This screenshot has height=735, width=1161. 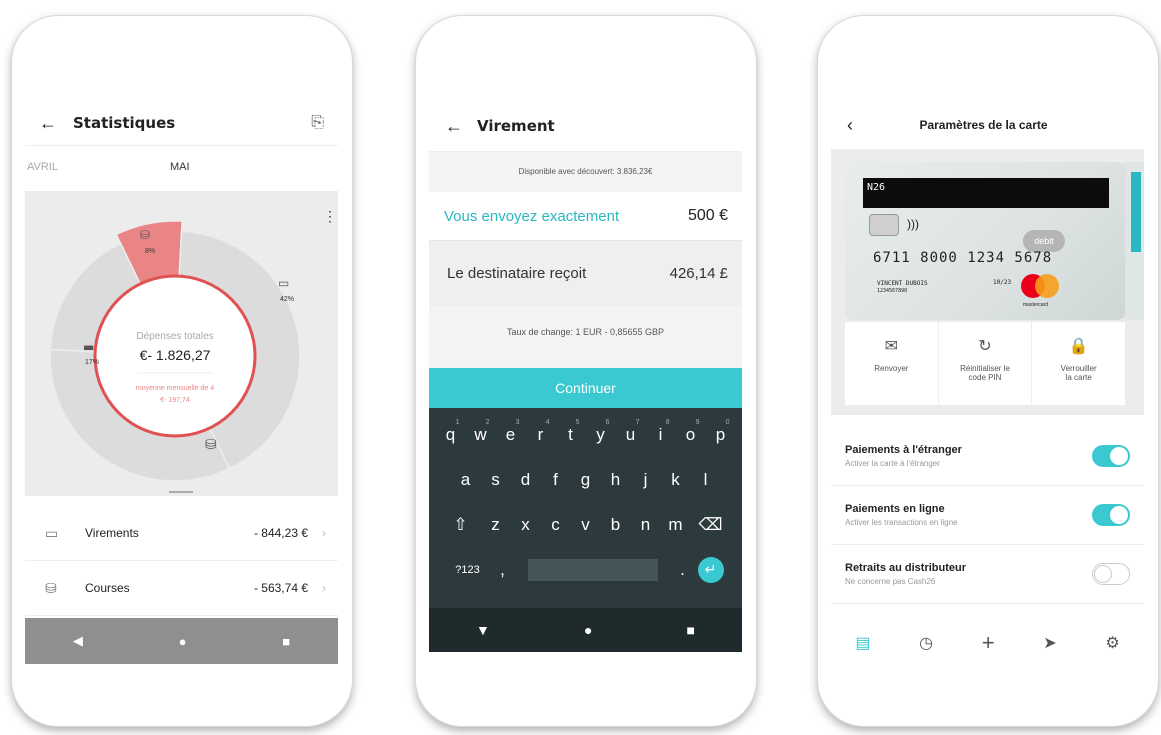 I want to click on exchange-rate: Taux de change: 1 EUR - 0,85655 GBP, so click(x=585, y=337).